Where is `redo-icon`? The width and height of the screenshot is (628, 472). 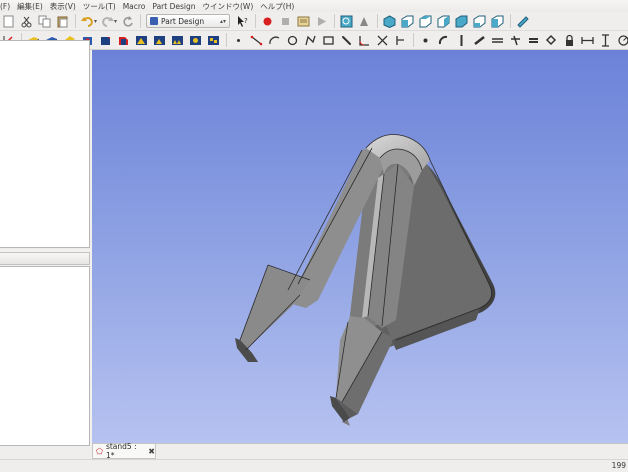
redo-icon is located at coordinates (107, 21).